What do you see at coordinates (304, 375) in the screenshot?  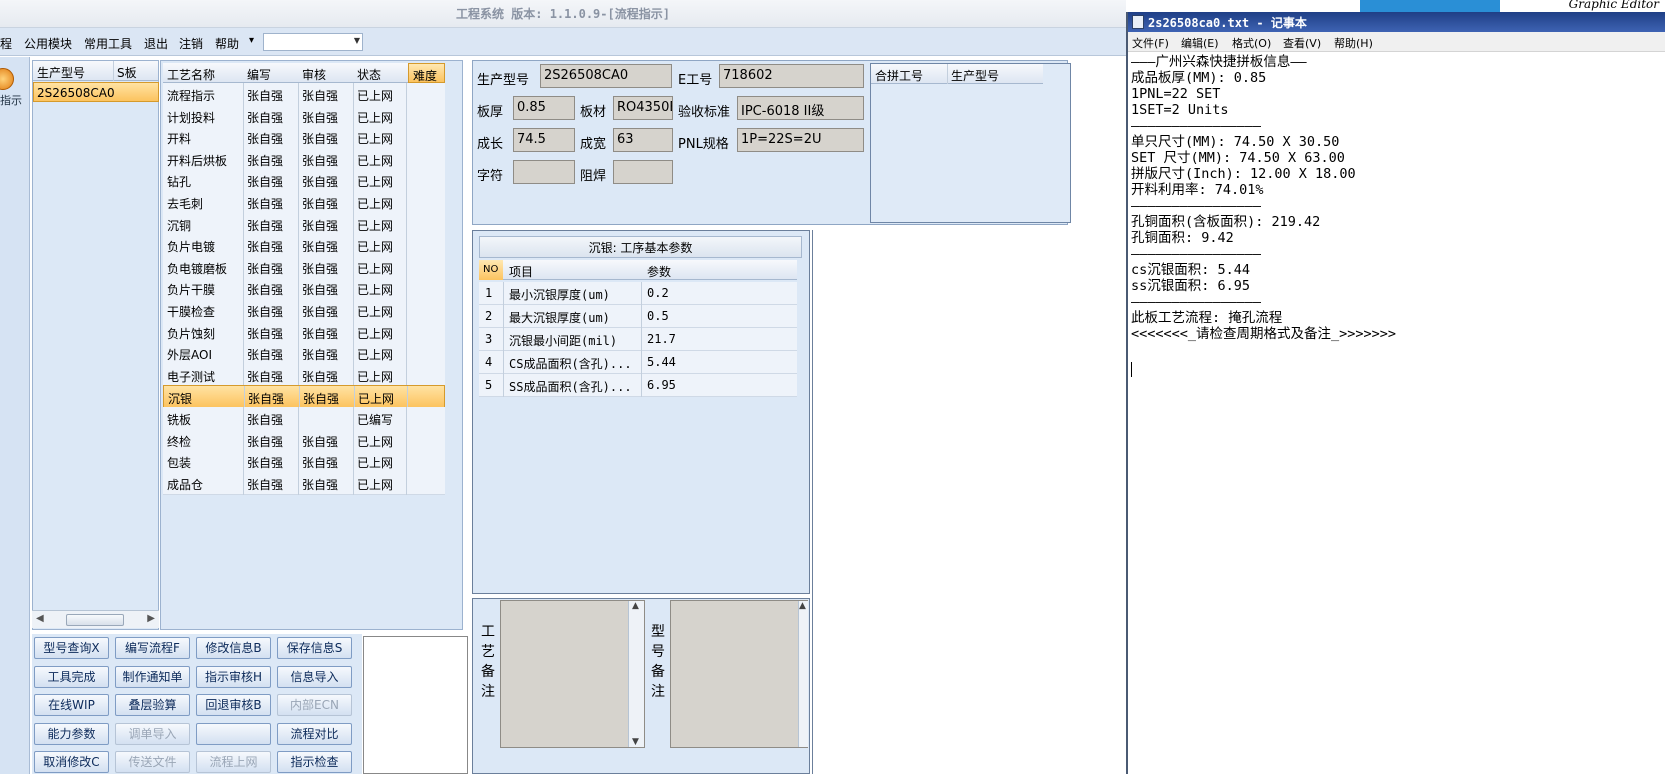 I see `process-row: 电子测试 张自强 张自强 已上网` at bounding box center [304, 375].